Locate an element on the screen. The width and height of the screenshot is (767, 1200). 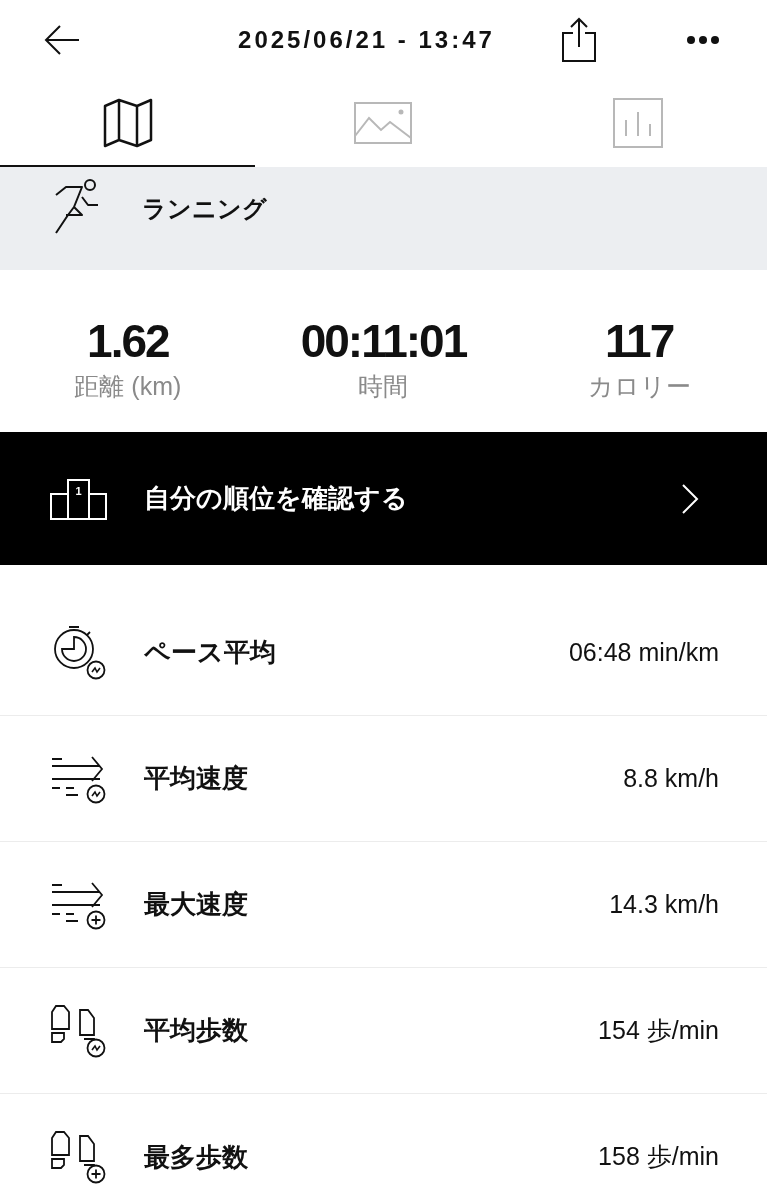
metric-label: 最多歩数 is located at coordinates (196, 1157).